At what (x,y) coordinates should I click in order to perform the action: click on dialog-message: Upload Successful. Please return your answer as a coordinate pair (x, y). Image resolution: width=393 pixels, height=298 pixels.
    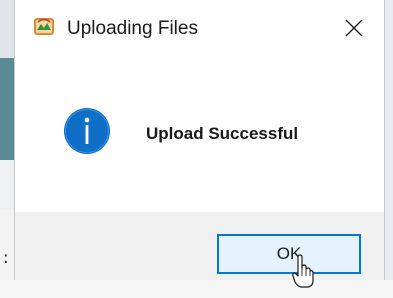
    Looking at the image, I should click on (222, 133).